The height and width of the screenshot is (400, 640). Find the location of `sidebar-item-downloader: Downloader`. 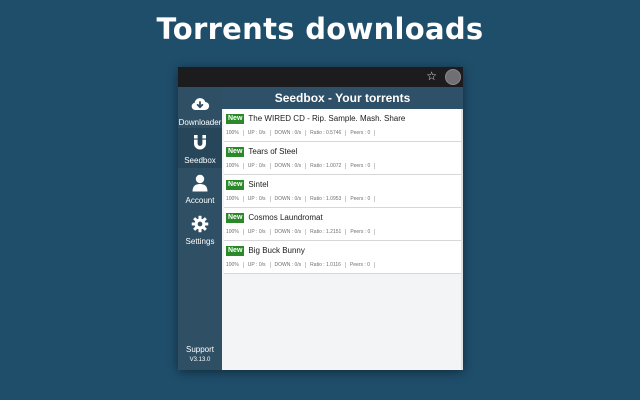

sidebar-item-downloader: Downloader is located at coordinates (200, 110).